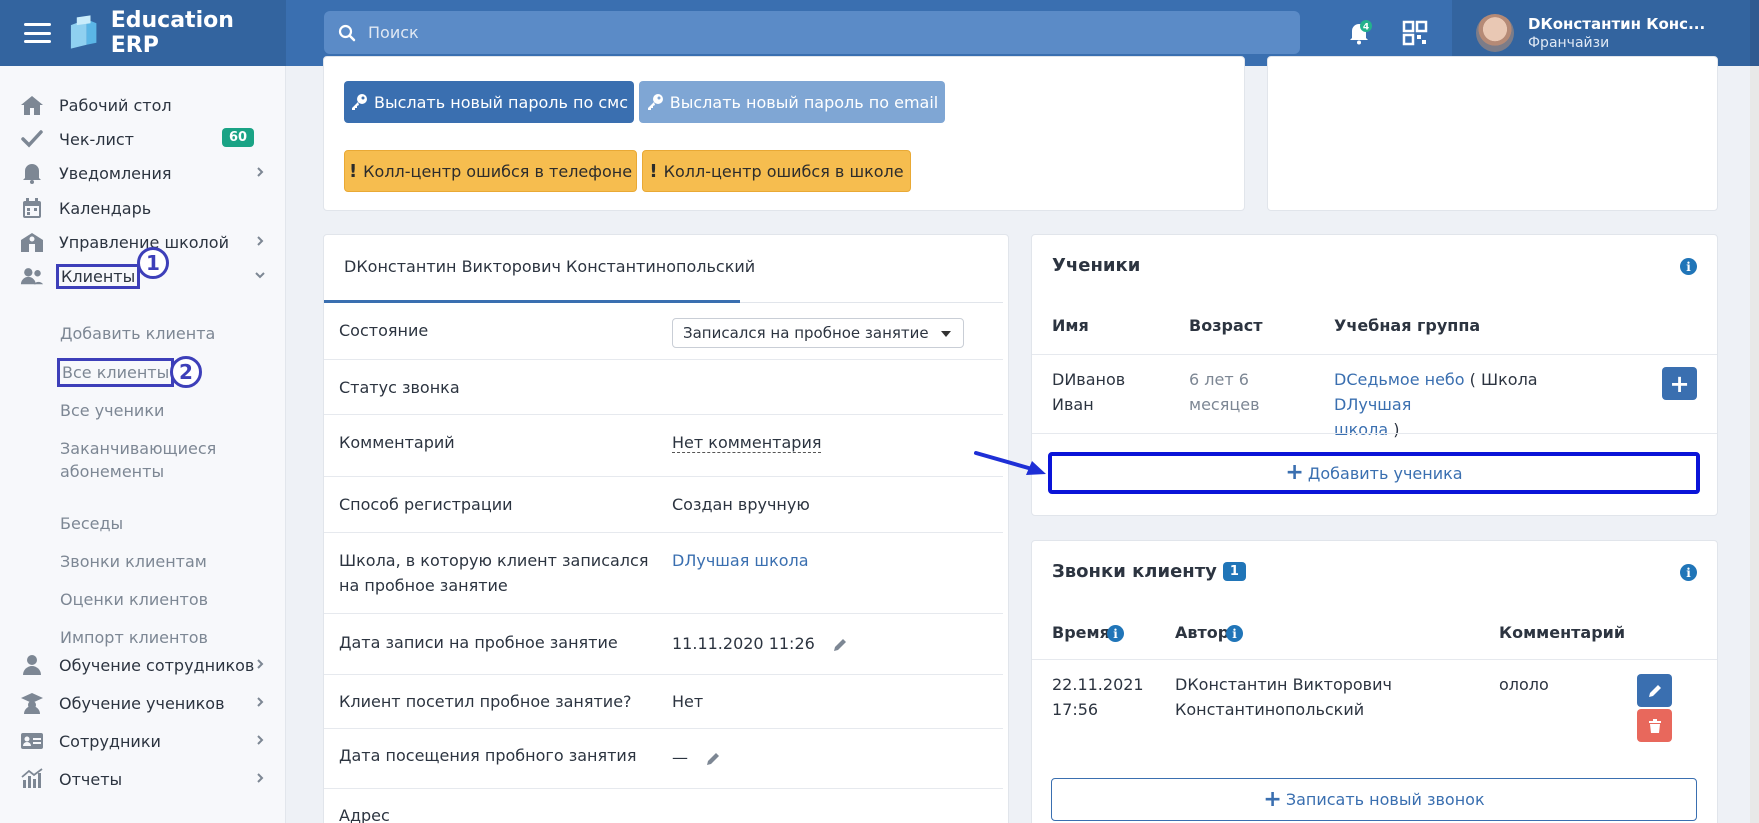 This screenshot has width=1759, height=823. Describe the element at coordinates (494, 560) in the screenshot. I see `field-label-line1: Школа, в которую клиент записался` at that location.